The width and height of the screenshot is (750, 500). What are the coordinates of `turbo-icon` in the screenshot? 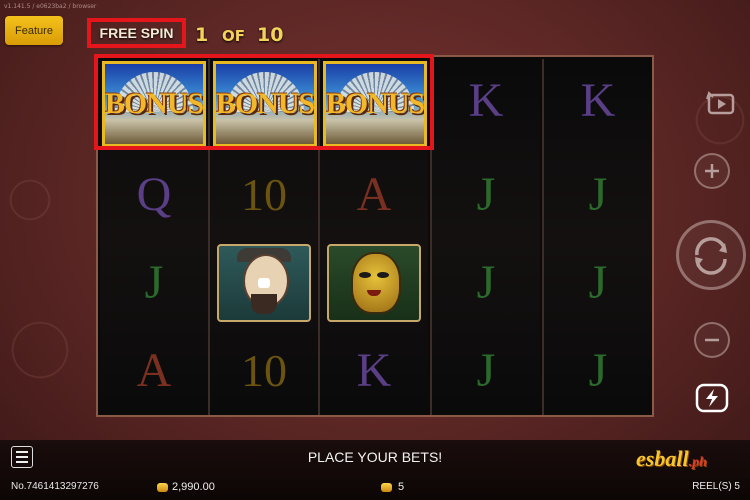 It's located at (712, 398).